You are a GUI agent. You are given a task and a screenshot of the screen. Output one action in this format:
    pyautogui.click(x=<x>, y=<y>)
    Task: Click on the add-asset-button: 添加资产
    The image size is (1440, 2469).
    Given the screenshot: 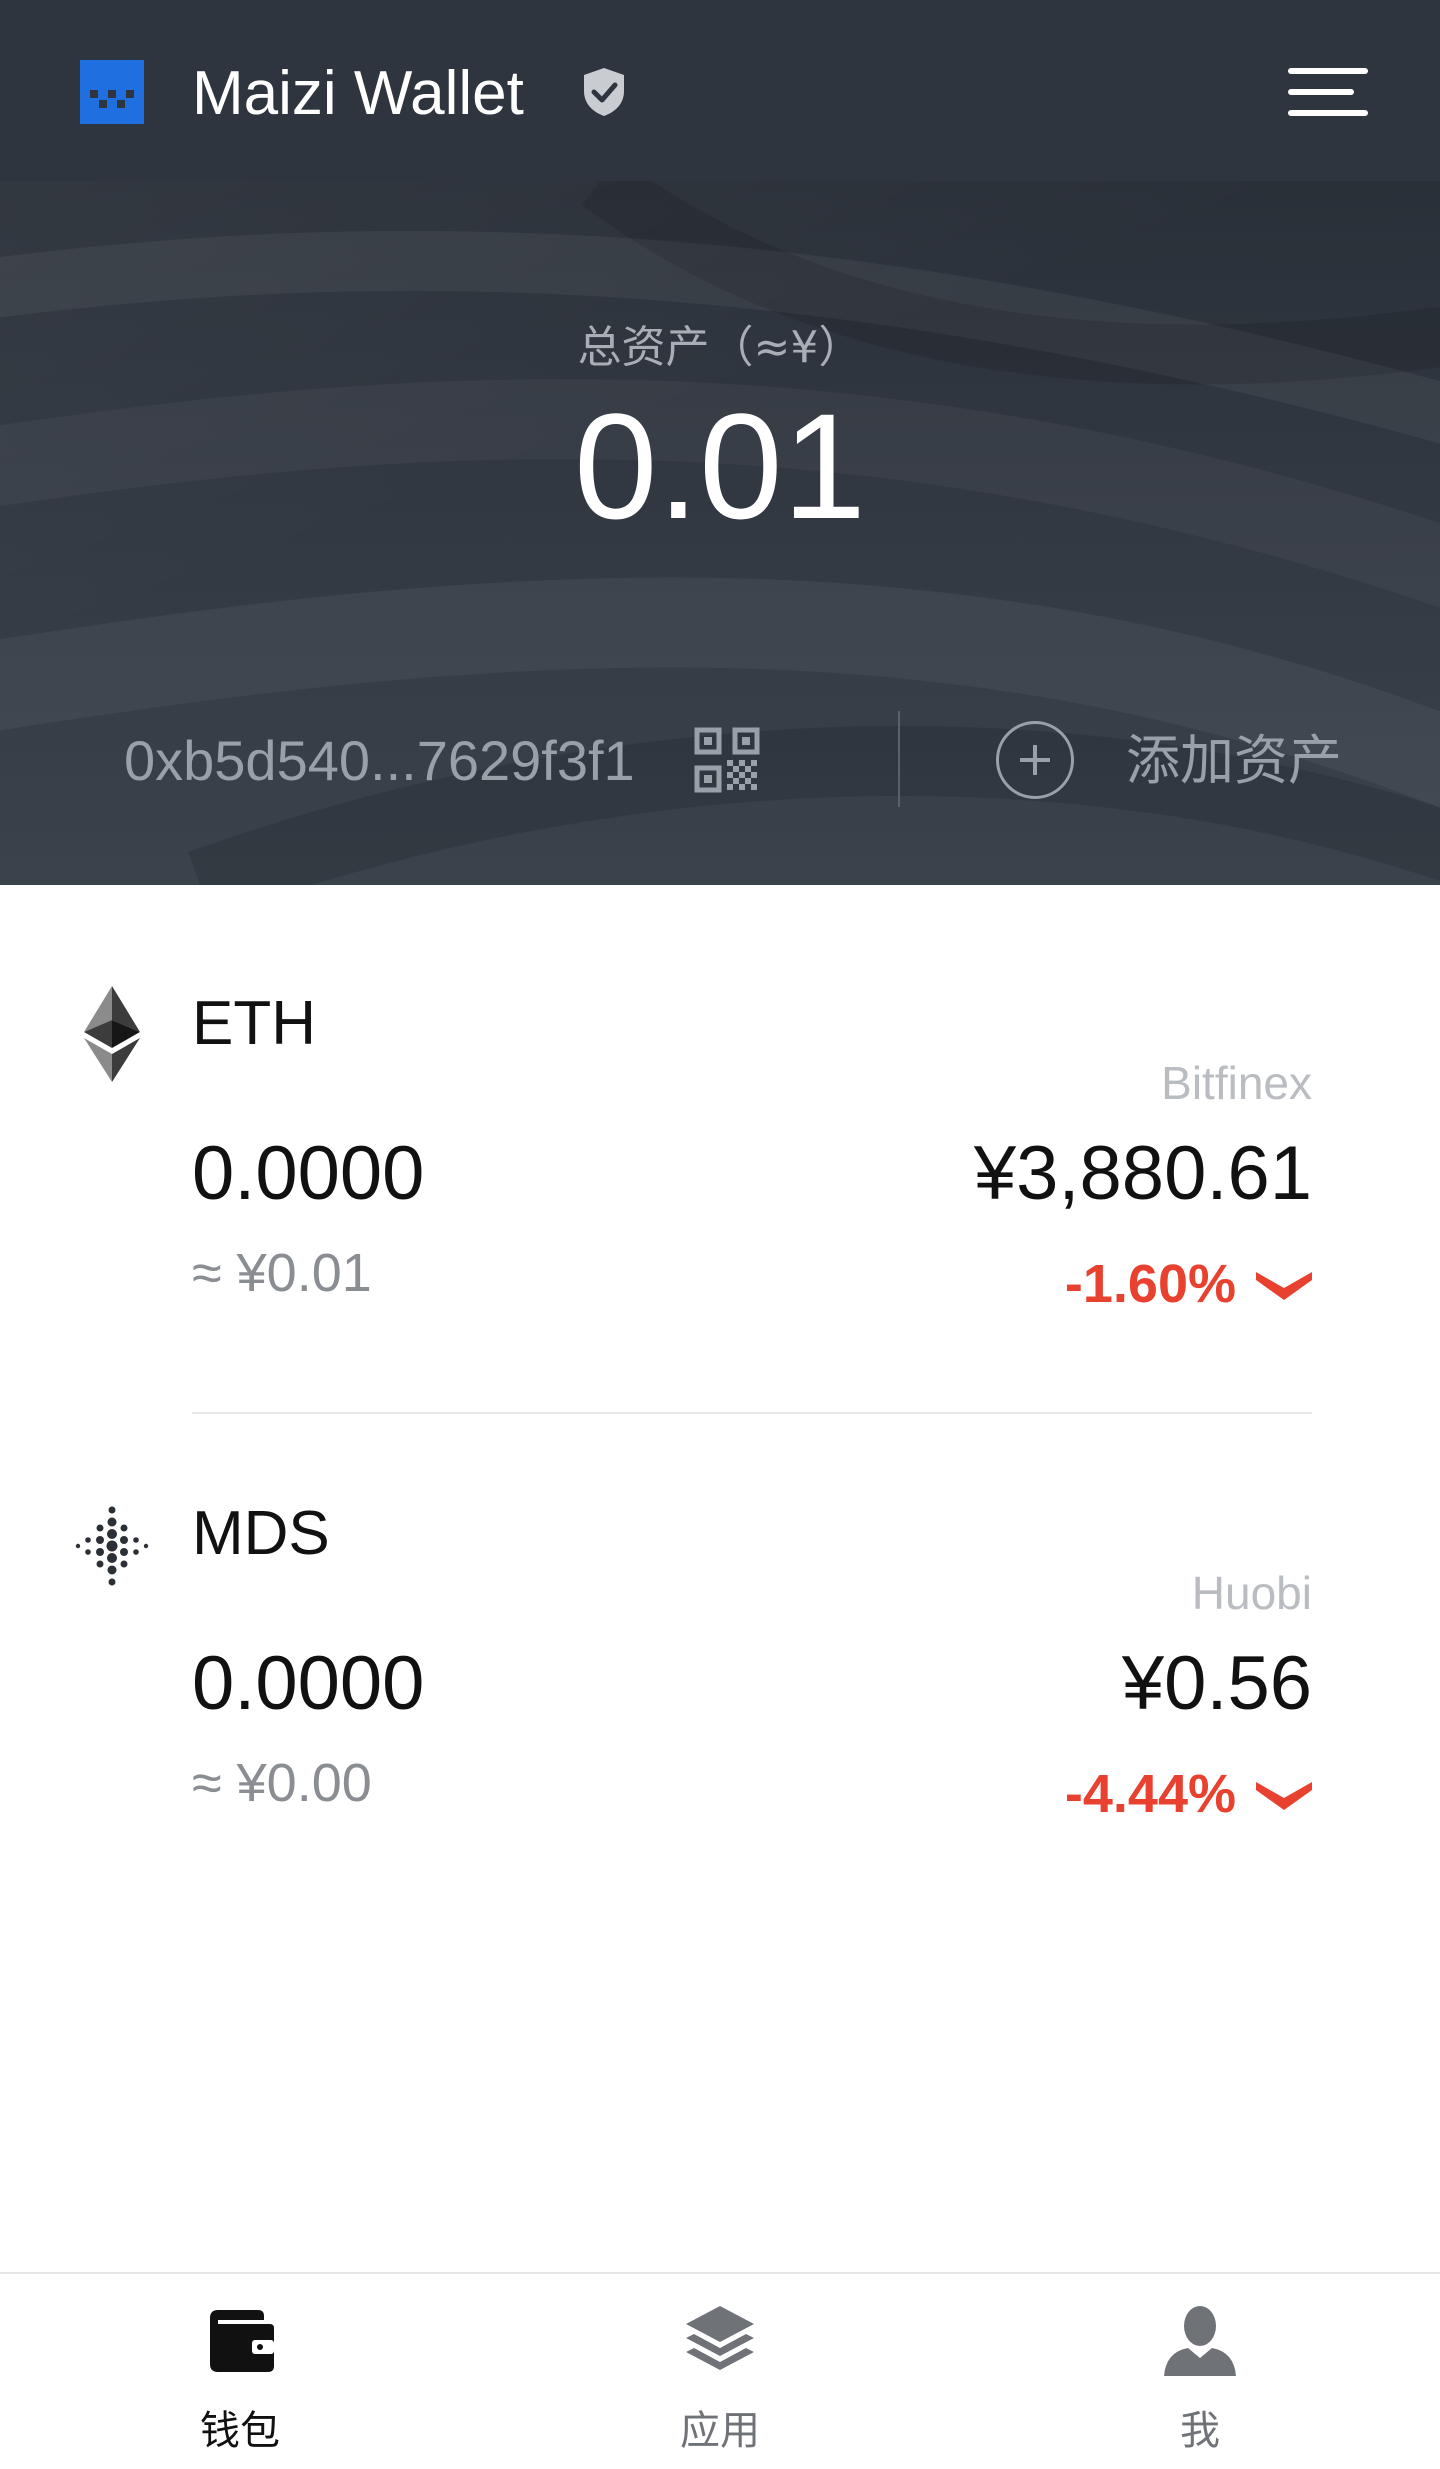 What is the action you would take?
    pyautogui.click(x=1196, y=761)
    